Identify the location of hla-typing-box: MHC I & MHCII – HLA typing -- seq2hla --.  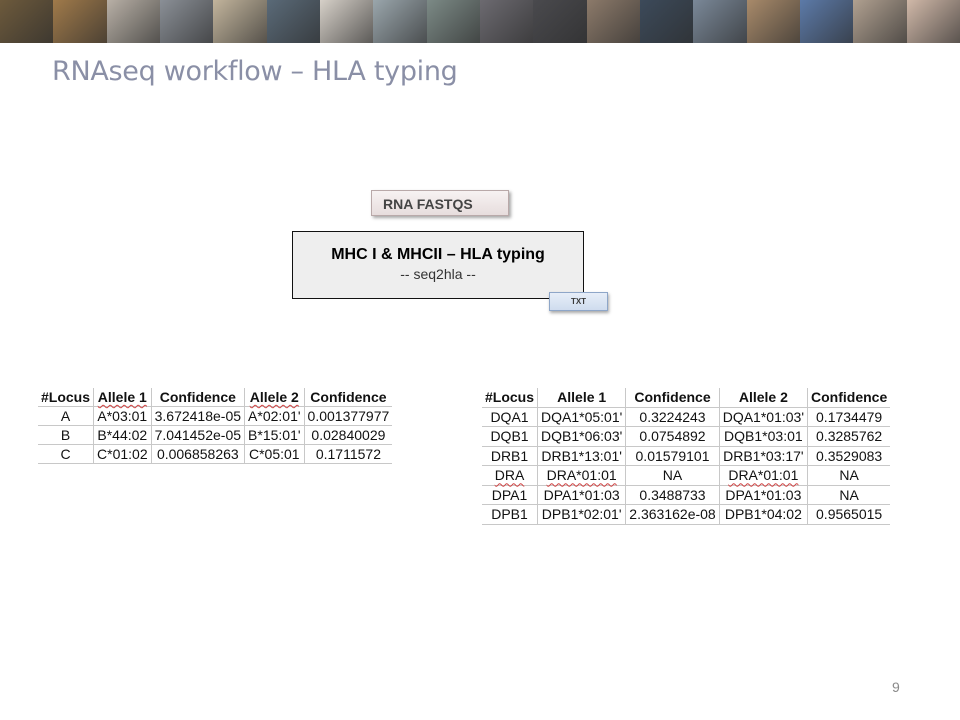
(438, 265).